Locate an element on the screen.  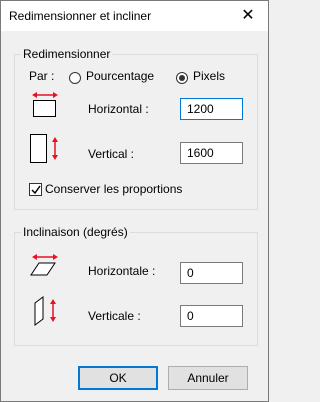
vertical-label: Vertical : is located at coordinates (111, 154).